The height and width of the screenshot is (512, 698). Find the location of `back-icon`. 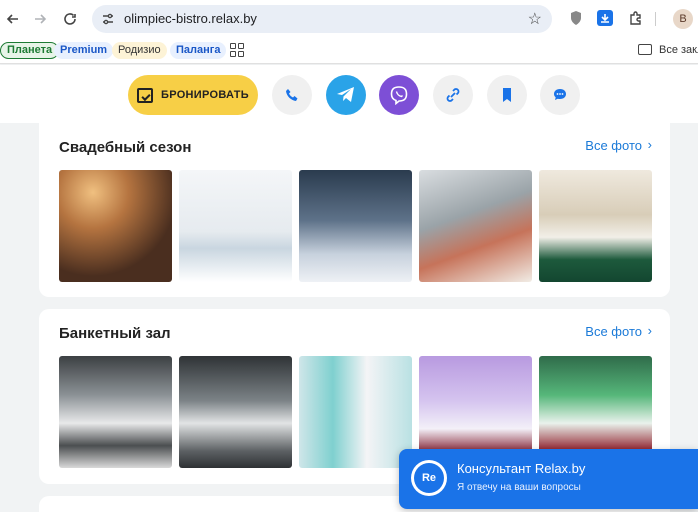

back-icon is located at coordinates (13, 19).